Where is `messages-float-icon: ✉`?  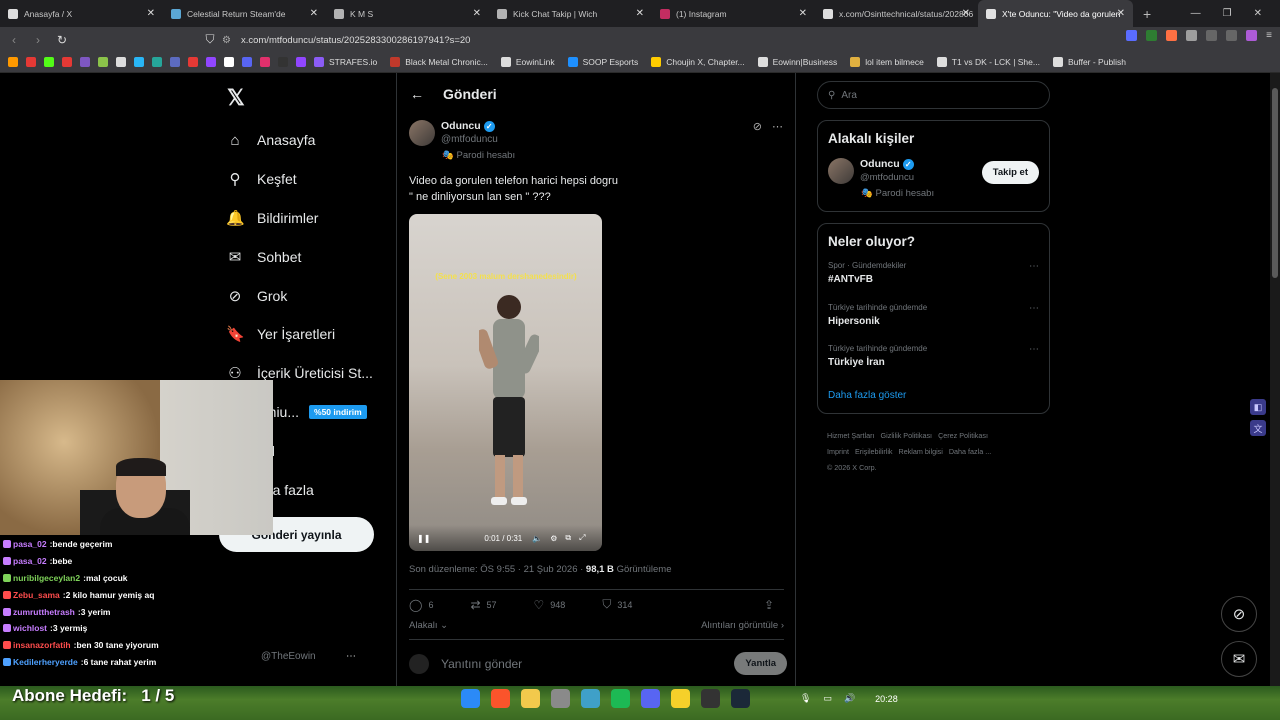
messages-float-icon: ✉ is located at coordinates (1239, 659).